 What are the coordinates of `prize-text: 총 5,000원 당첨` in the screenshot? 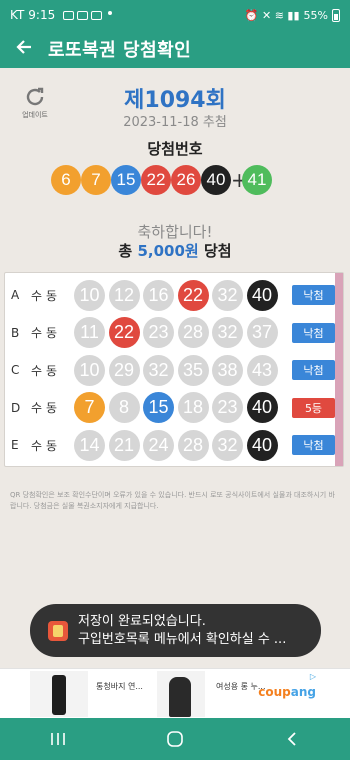 It's located at (175, 250).